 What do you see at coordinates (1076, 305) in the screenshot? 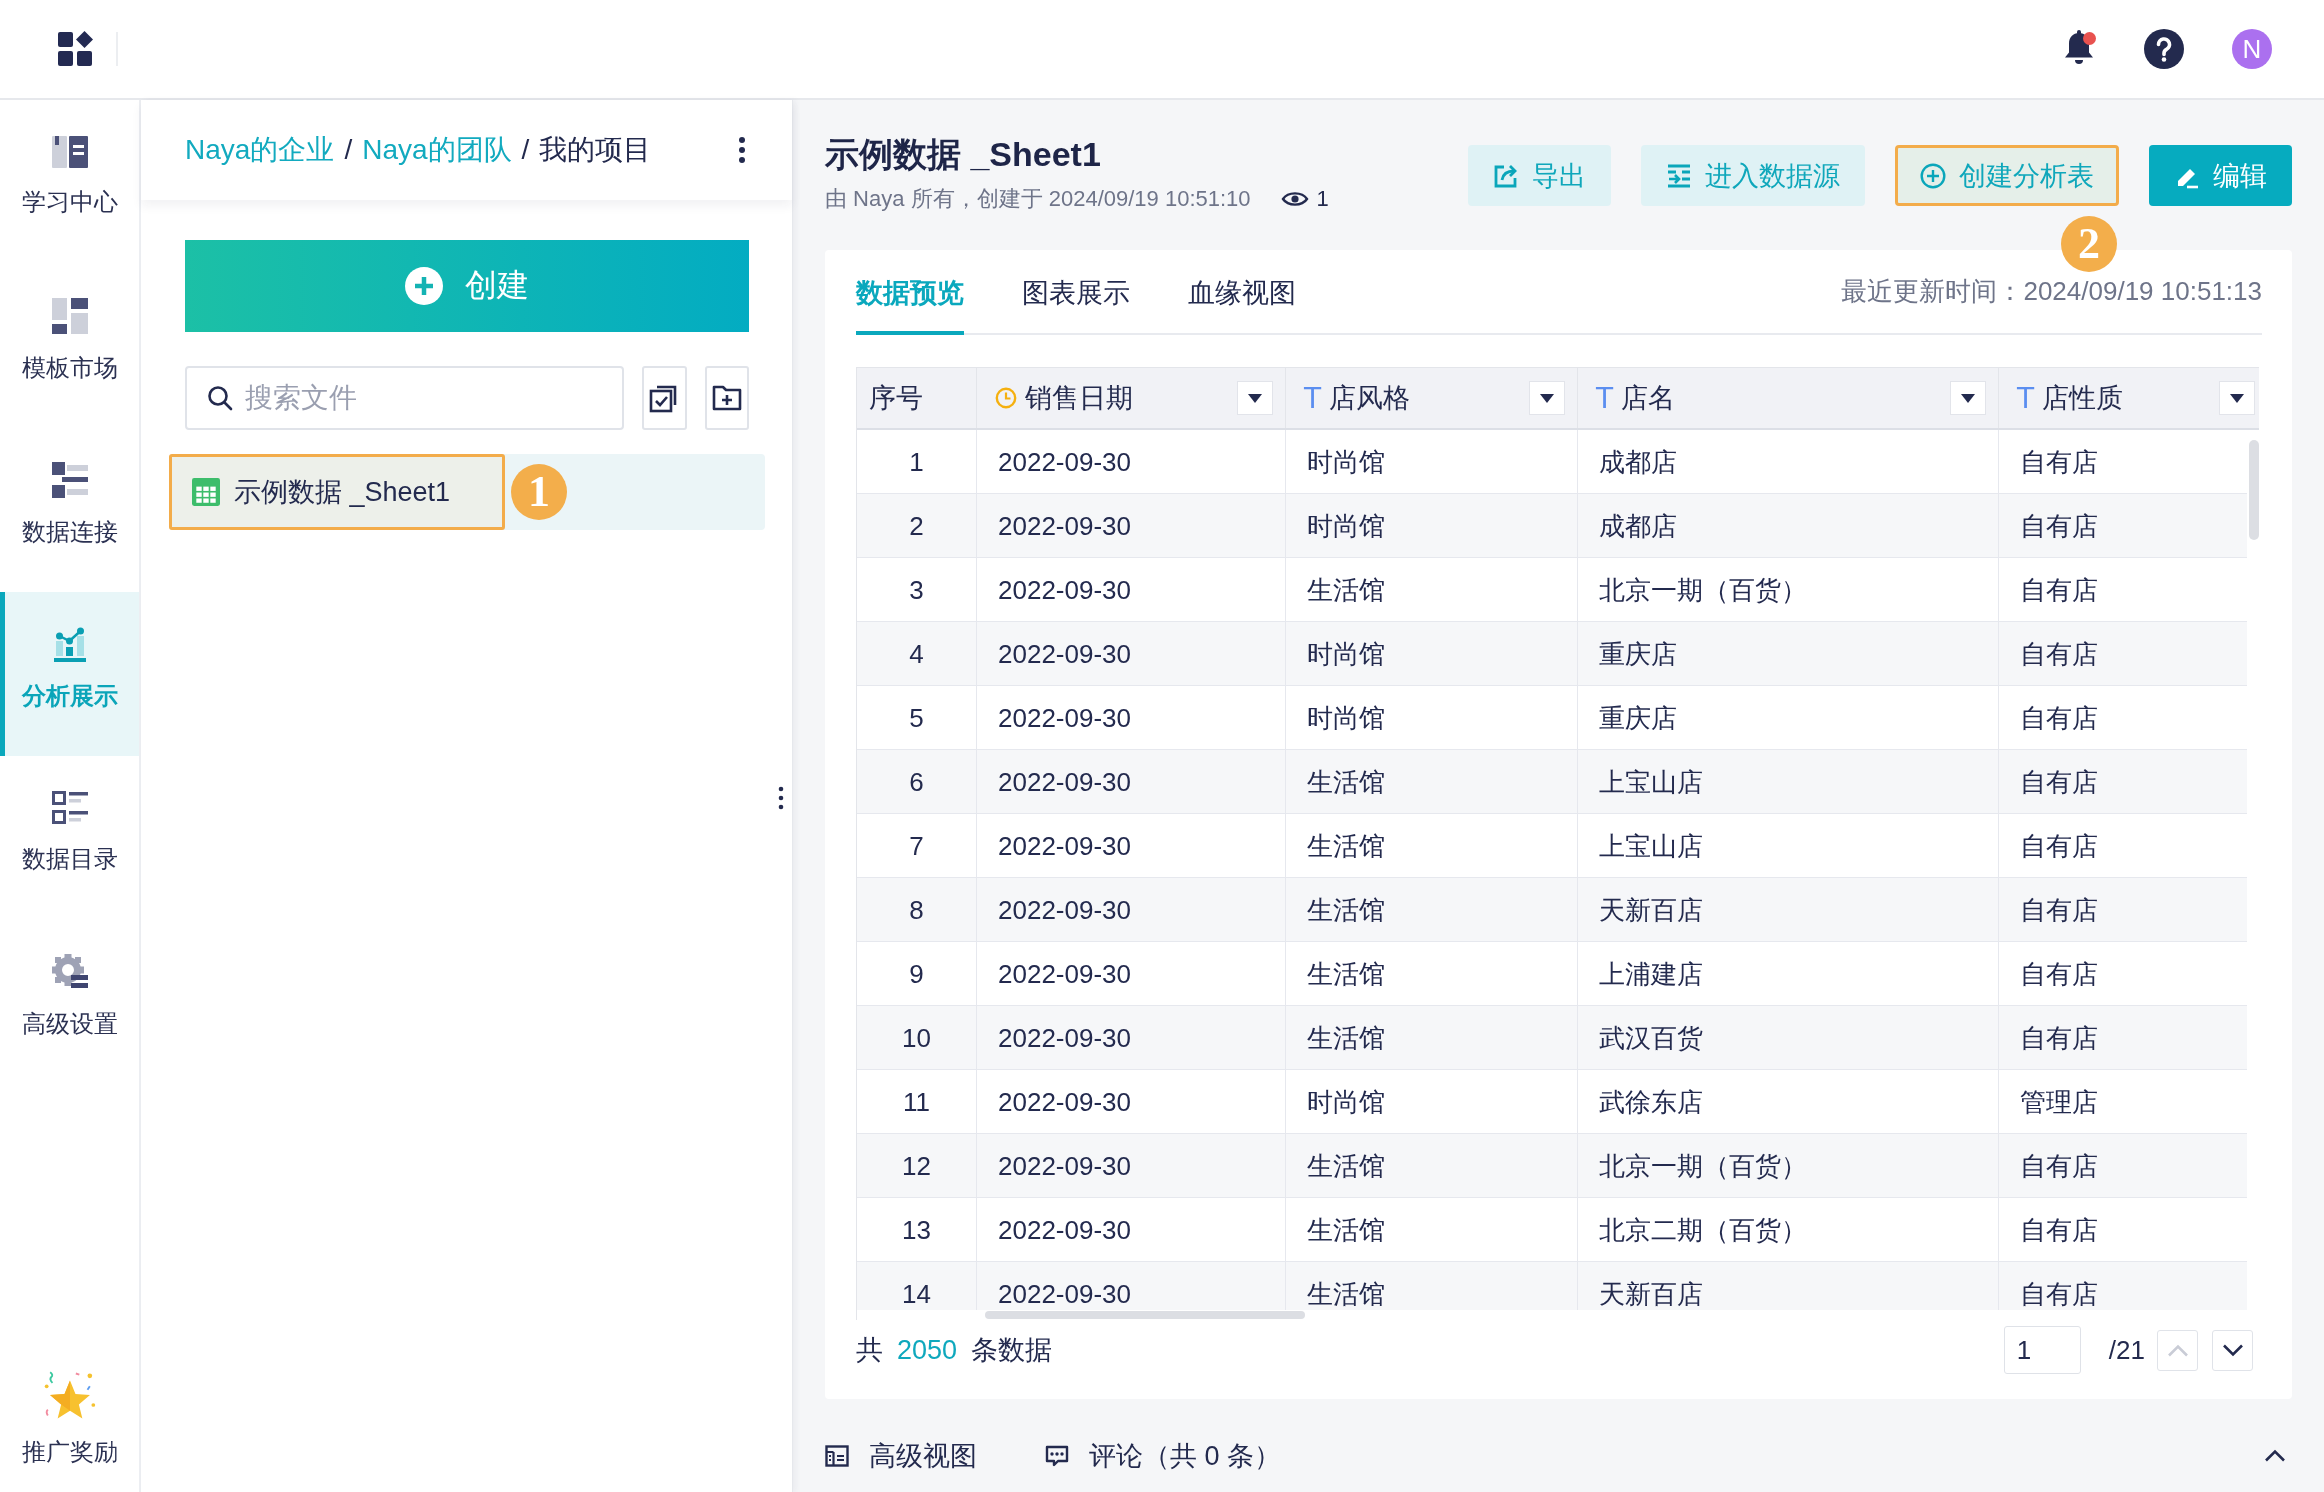
I see `tab: 图表展示` at bounding box center [1076, 305].